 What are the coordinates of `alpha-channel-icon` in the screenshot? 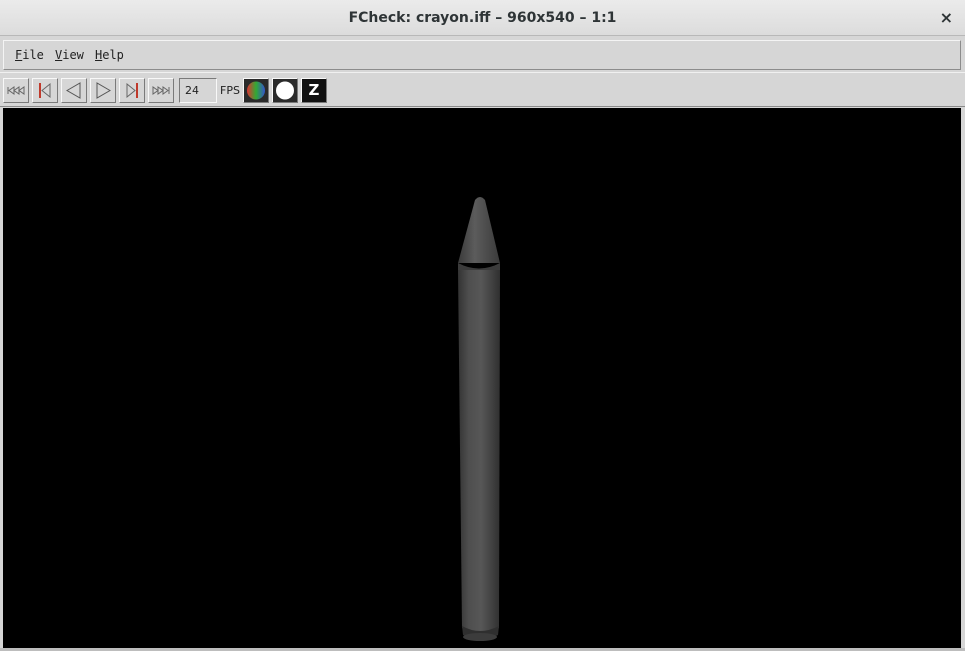 It's located at (285, 90).